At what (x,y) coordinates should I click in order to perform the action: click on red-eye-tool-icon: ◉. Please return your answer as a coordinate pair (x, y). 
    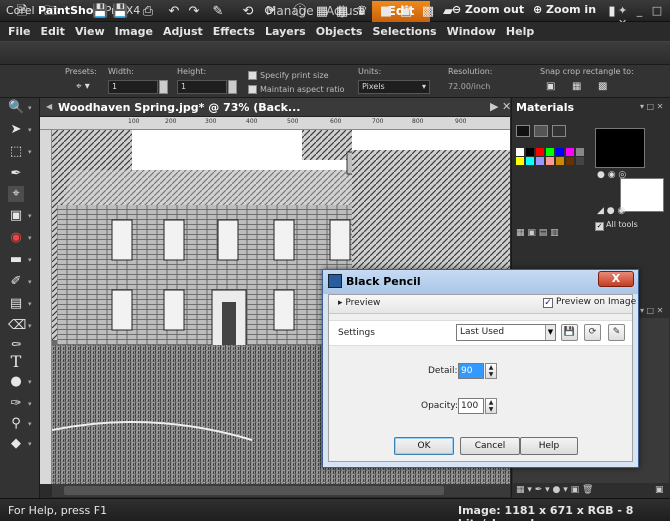
    Looking at the image, I should click on (16, 238).